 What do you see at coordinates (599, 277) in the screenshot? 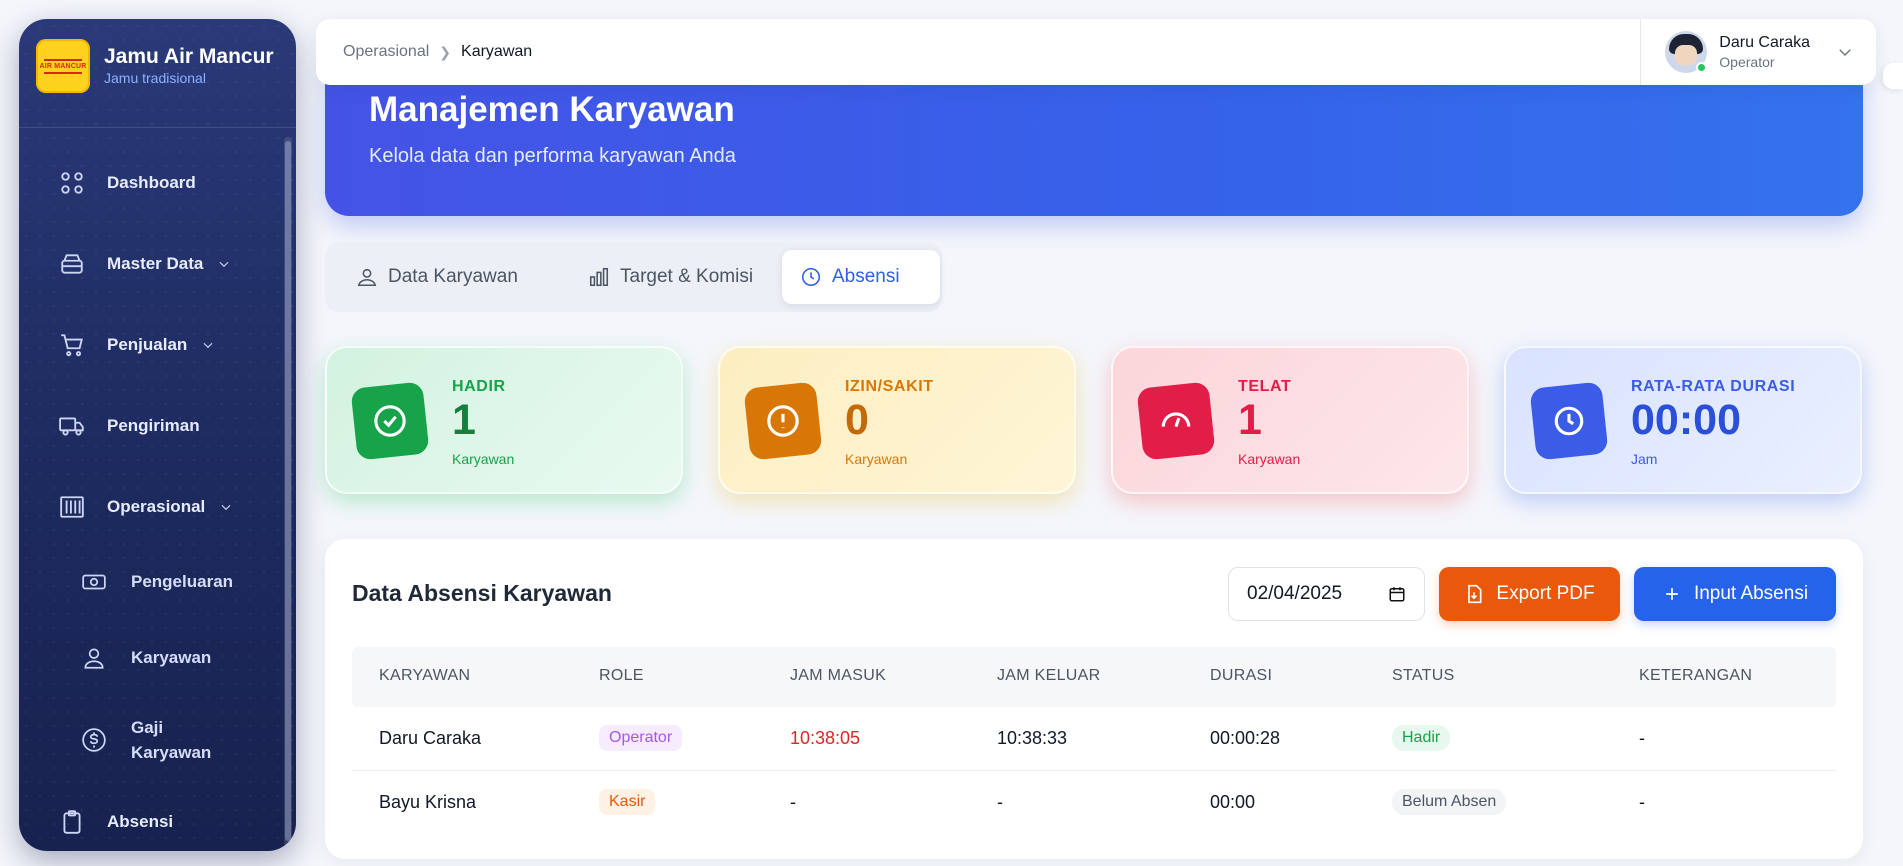
I see `bar-chart-icon` at bounding box center [599, 277].